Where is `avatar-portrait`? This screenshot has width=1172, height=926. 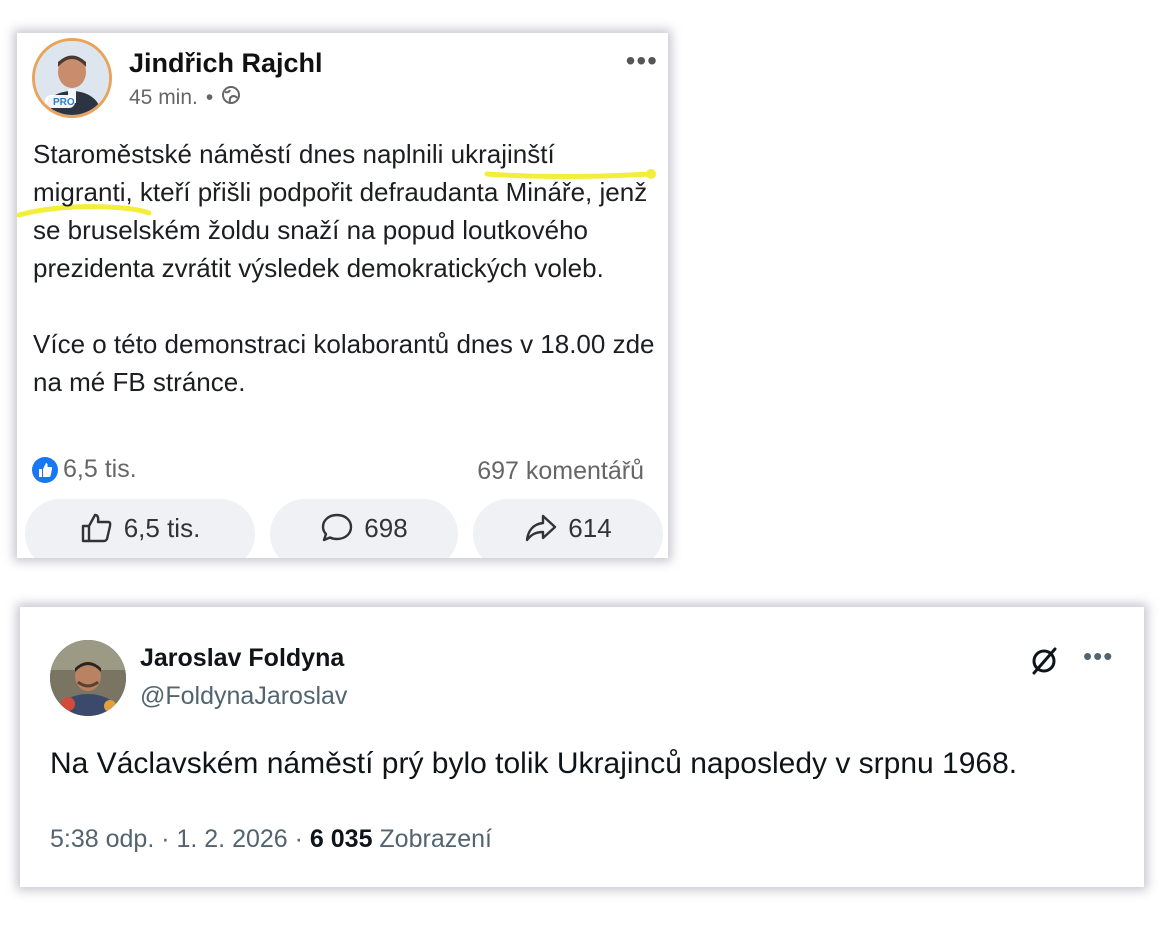
avatar-portrait is located at coordinates (88, 678).